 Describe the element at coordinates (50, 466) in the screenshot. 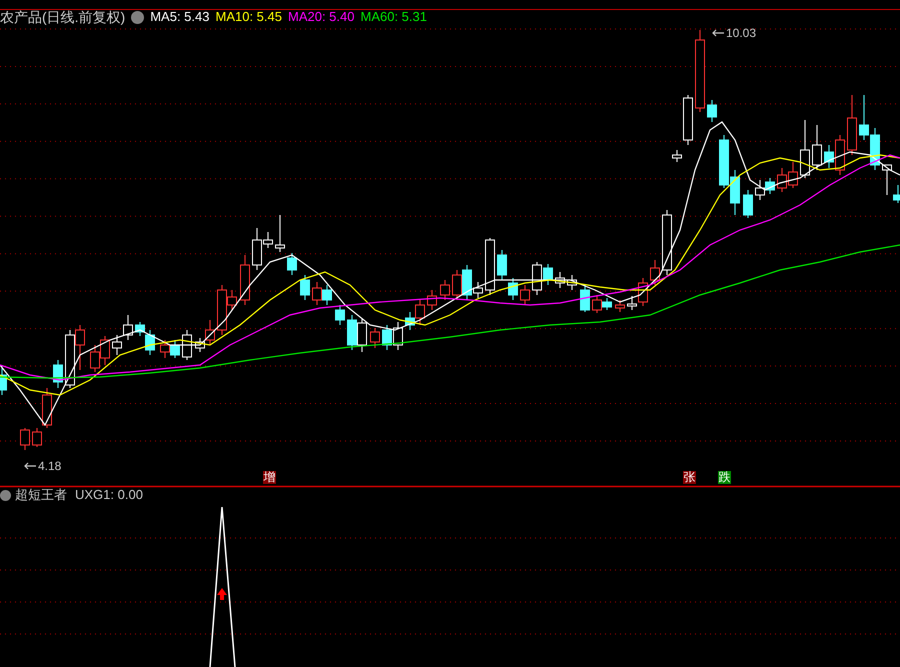

I see `price-label: 4.18` at that location.